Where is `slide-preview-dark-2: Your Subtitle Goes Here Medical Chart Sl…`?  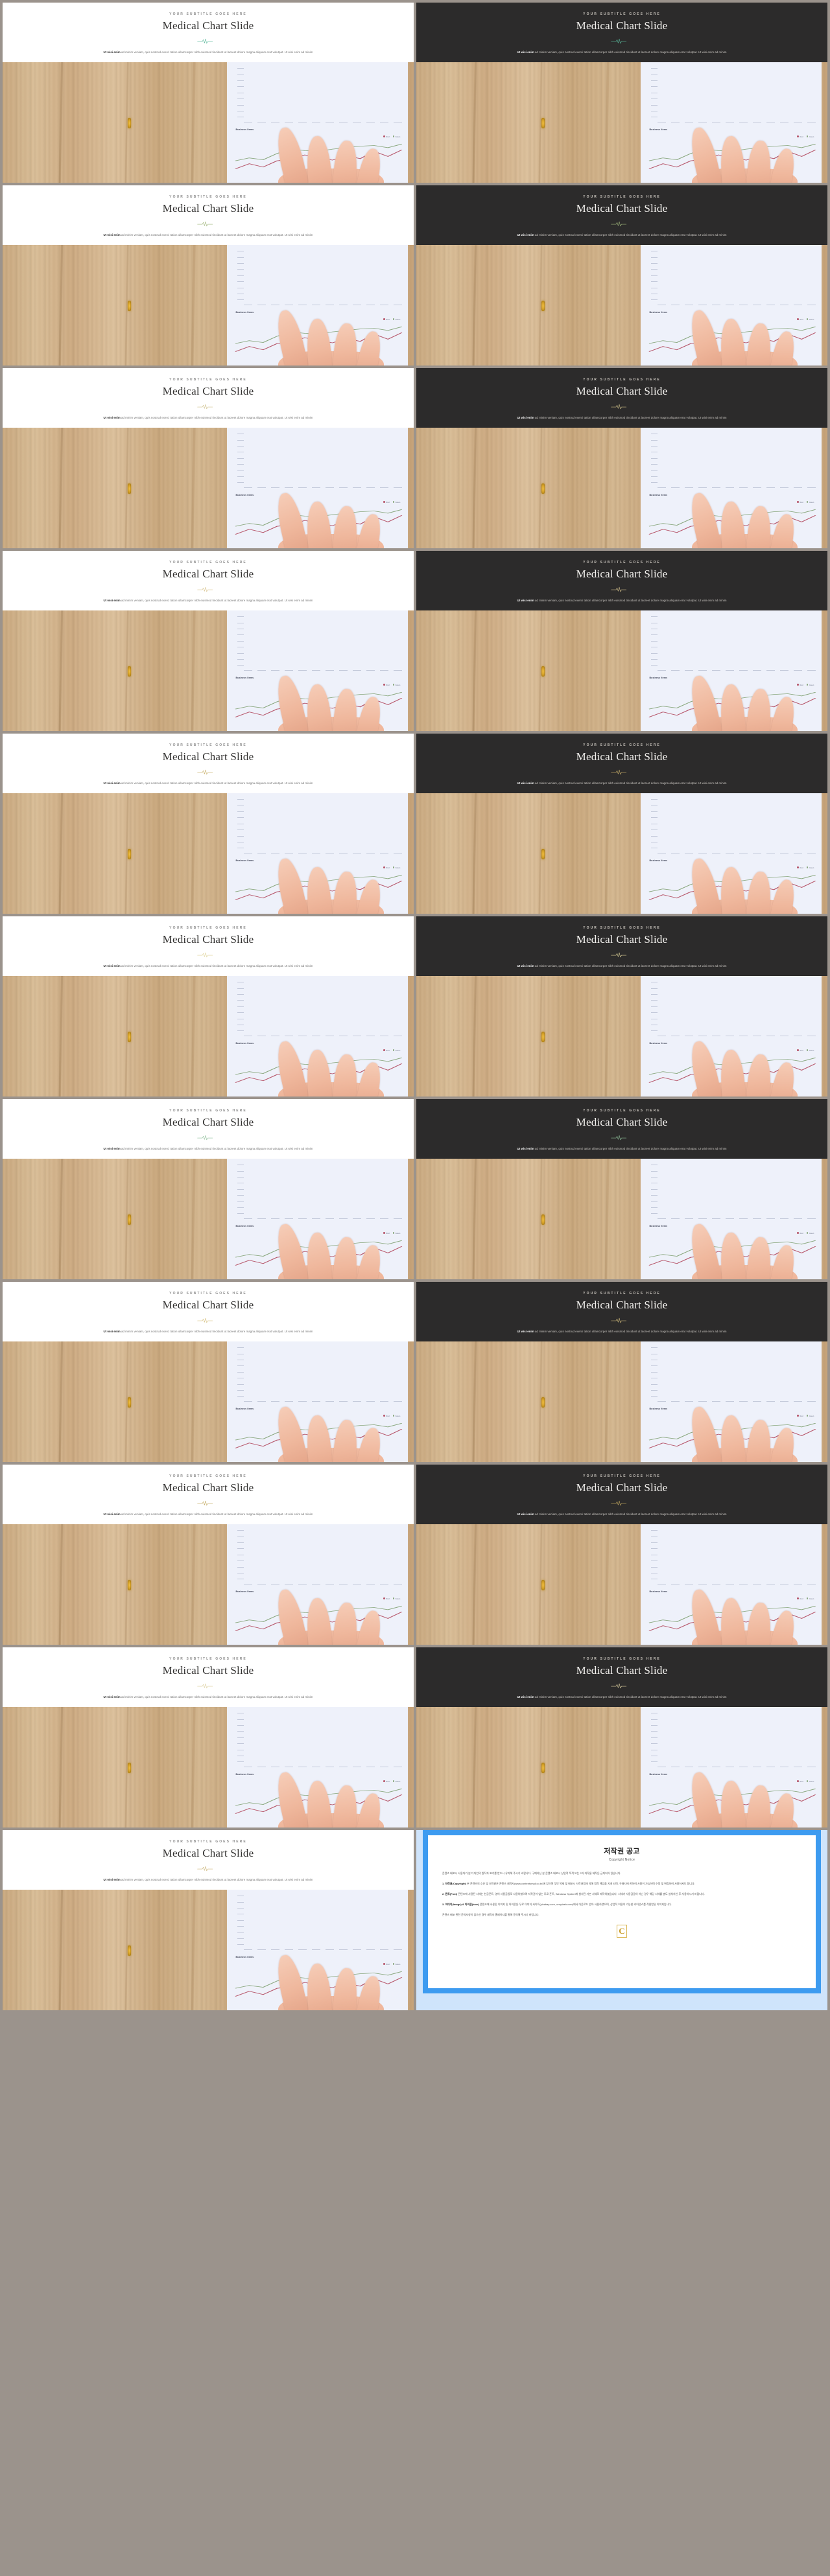
slide-preview-dark-2: Your Subtitle Goes Here Medical Chart Sl… is located at coordinates (622, 276).